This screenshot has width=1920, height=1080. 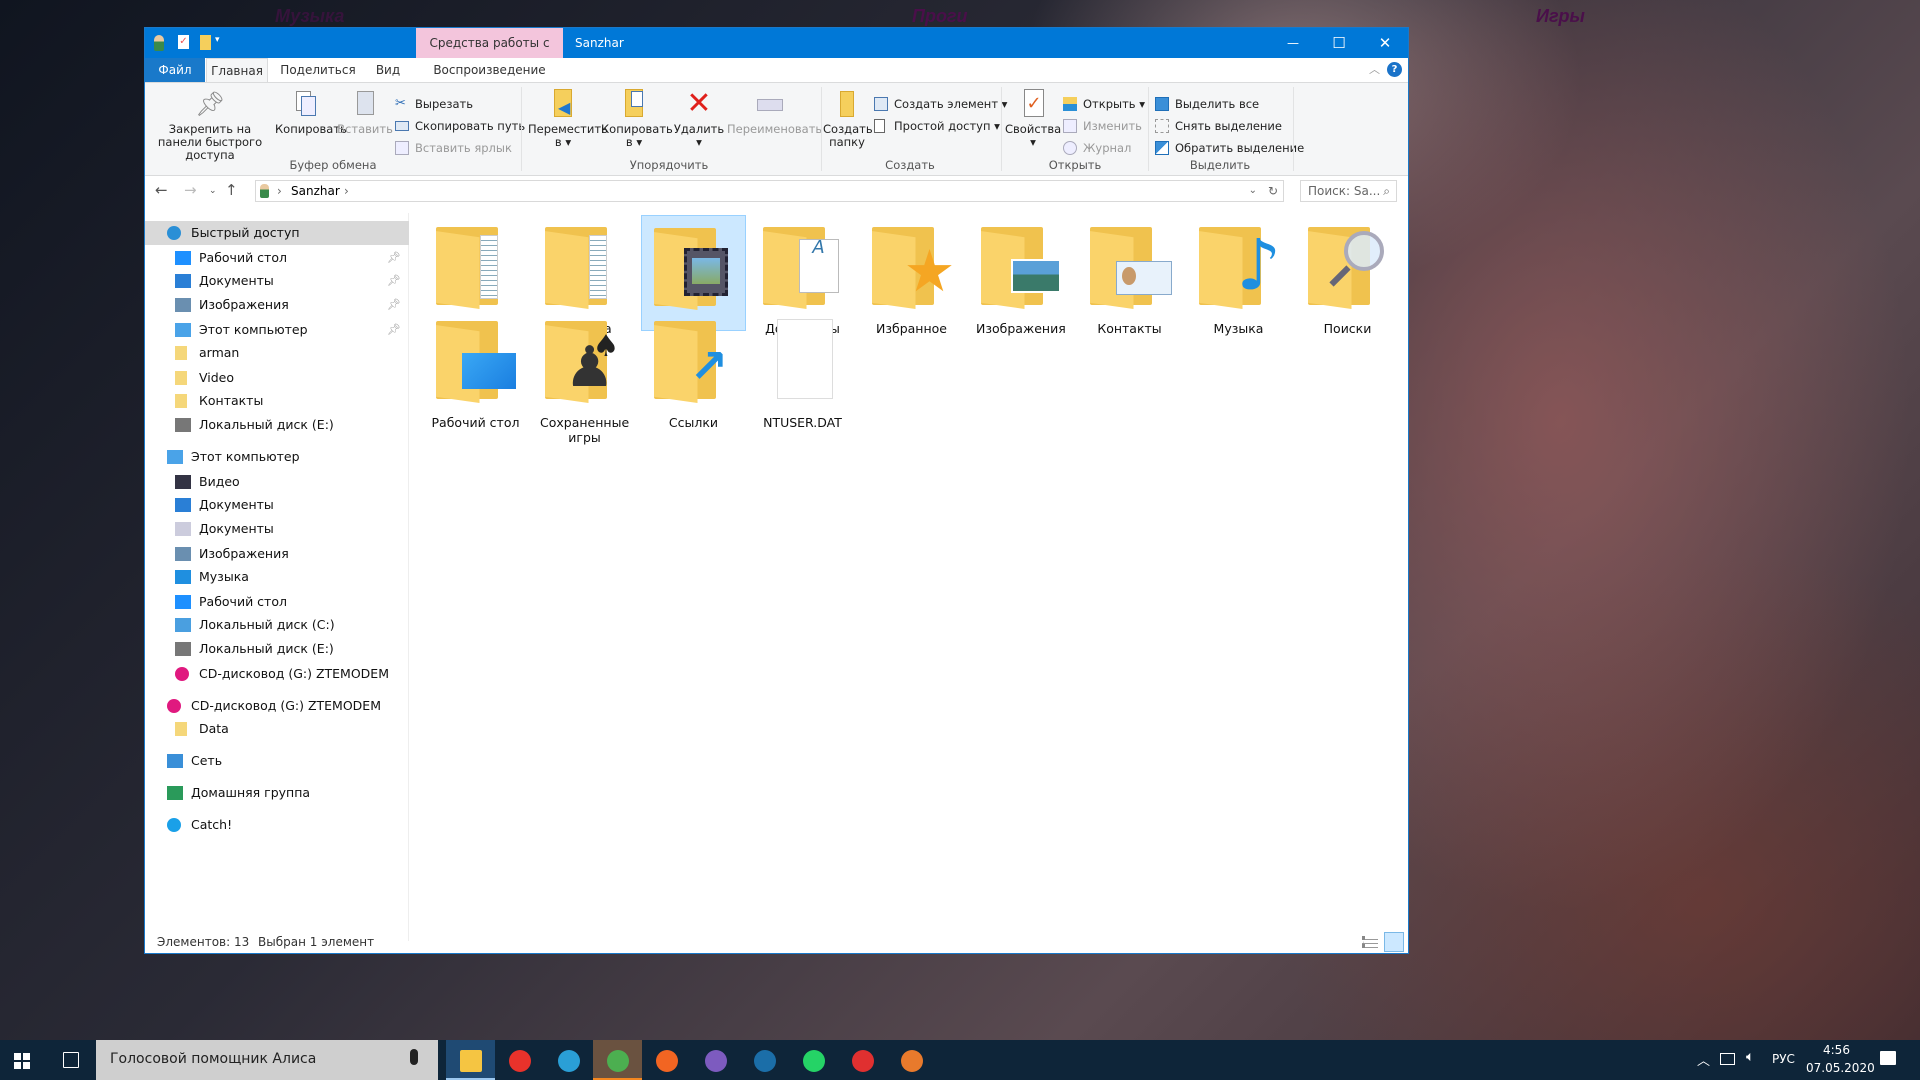 I want to click on nav-item: Домашняя группа, so click(x=277, y=793).